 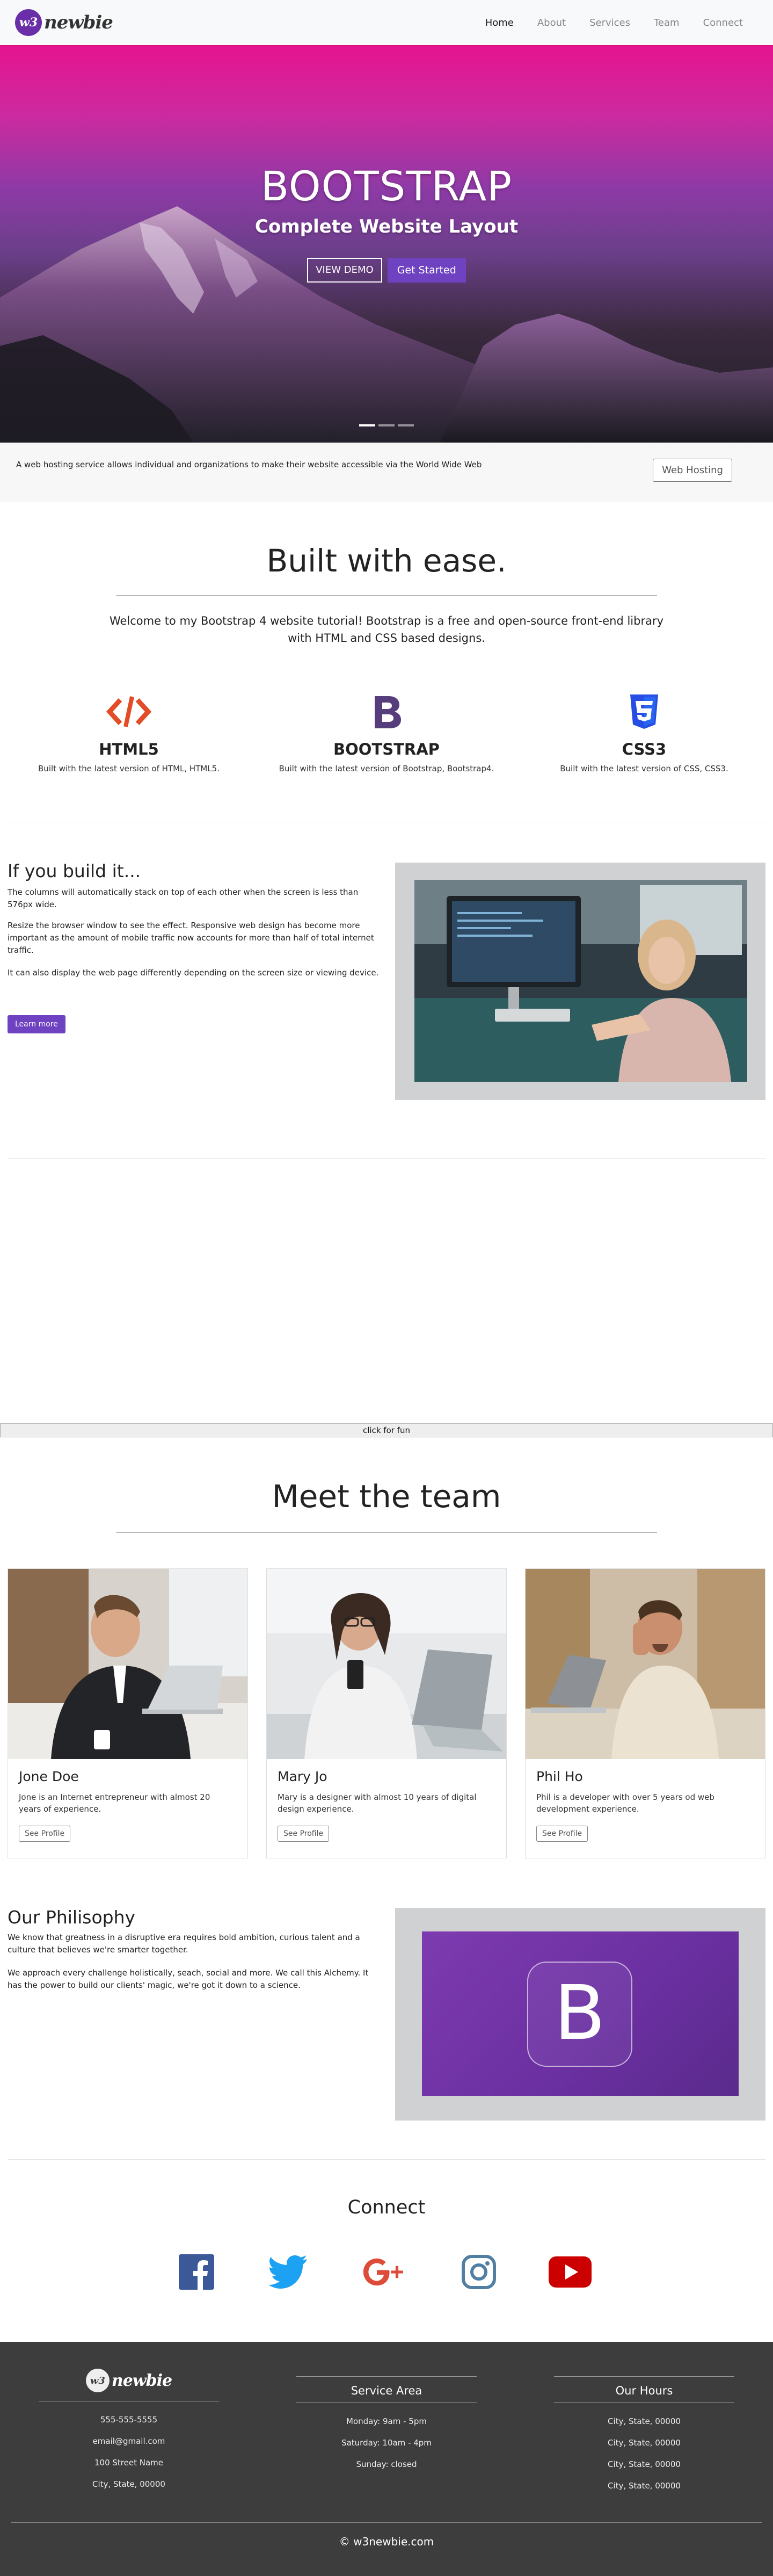 I want to click on bootstrap-logo: B, so click(x=579, y=2014).